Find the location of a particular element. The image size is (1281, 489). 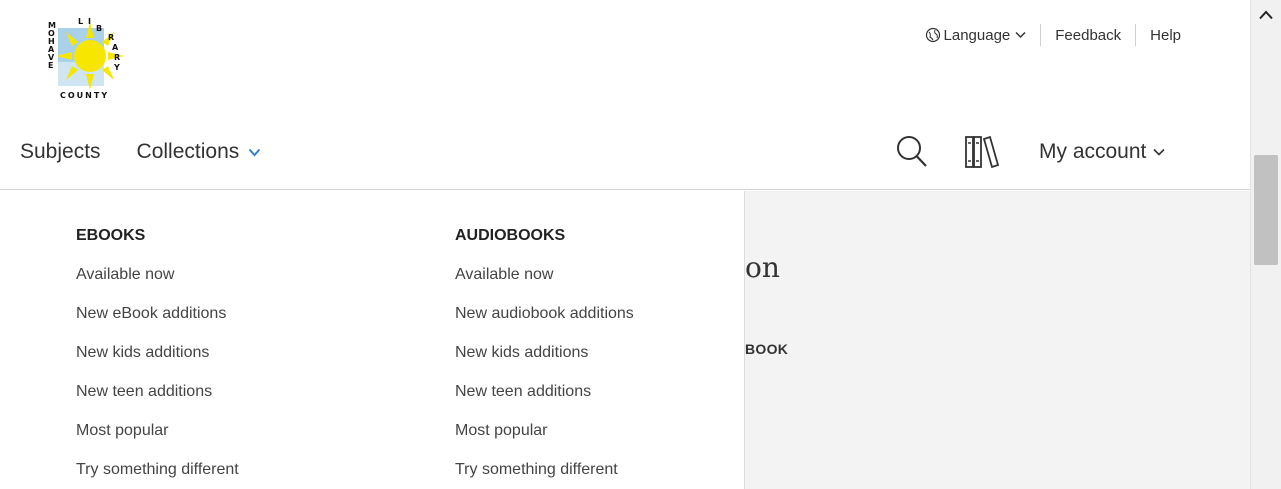

utility-links: Language Feedback Help is located at coordinates (1053, 35).